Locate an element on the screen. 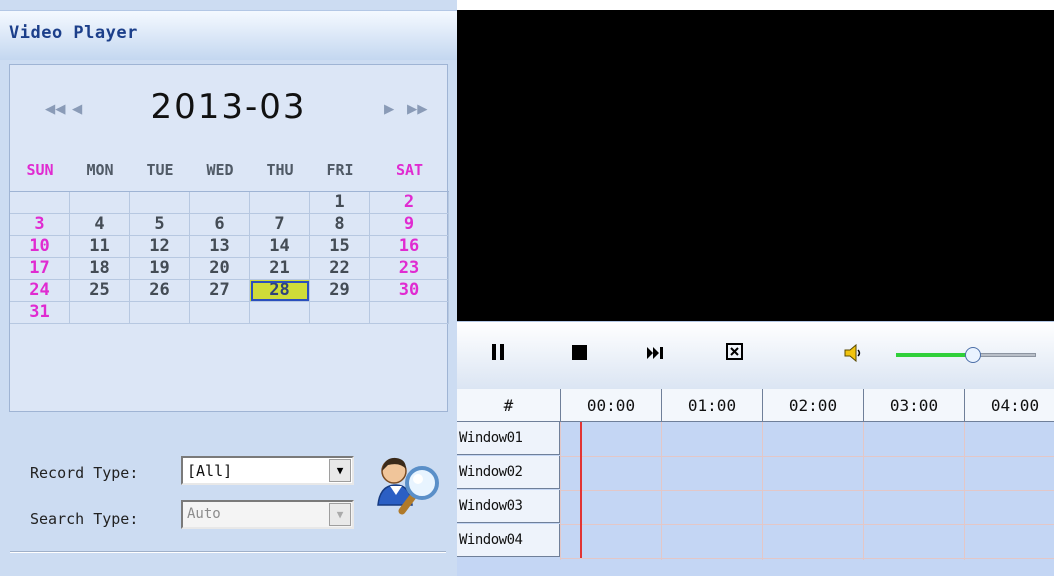 Image resolution: width=1054 pixels, height=576 pixels. weekday-mon: MON is located at coordinates (100, 170).